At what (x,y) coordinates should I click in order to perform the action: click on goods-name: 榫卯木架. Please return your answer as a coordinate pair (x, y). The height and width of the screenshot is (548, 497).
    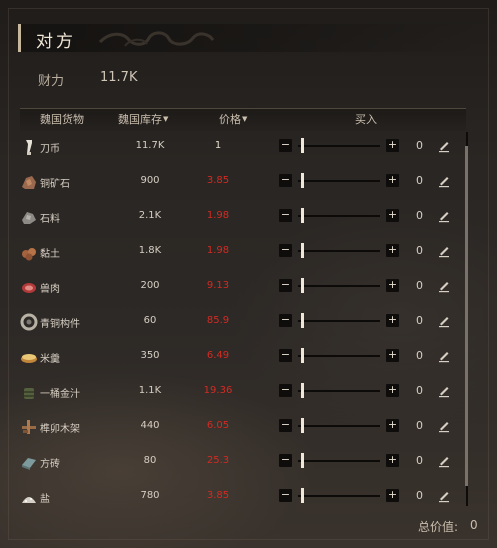
    Looking at the image, I should click on (60, 429).